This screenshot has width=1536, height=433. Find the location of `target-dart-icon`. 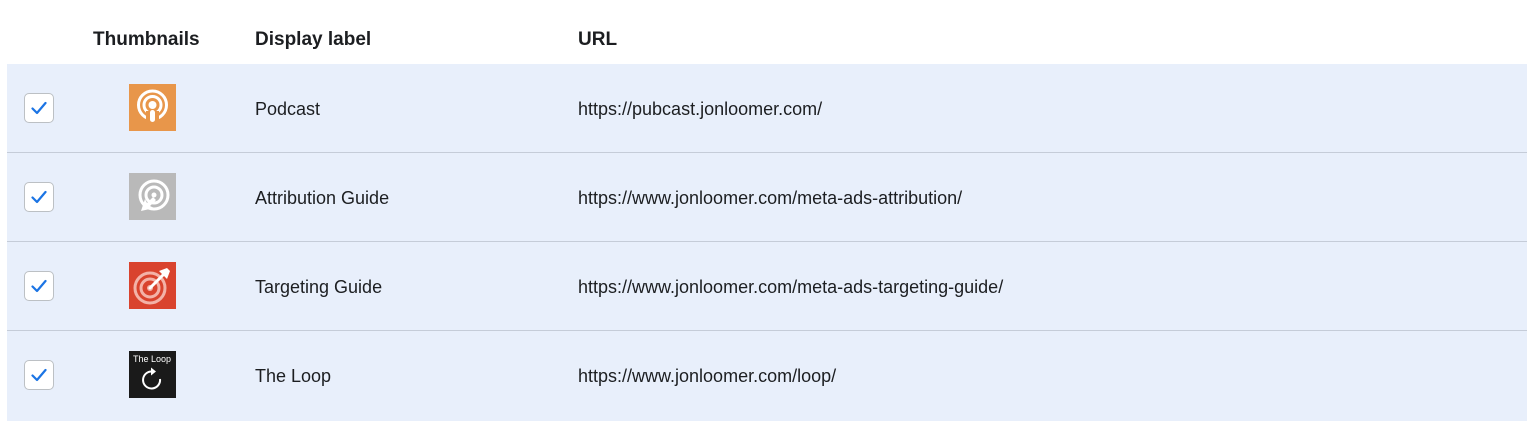

target-dart-icon is located at coordinates (152, 285).